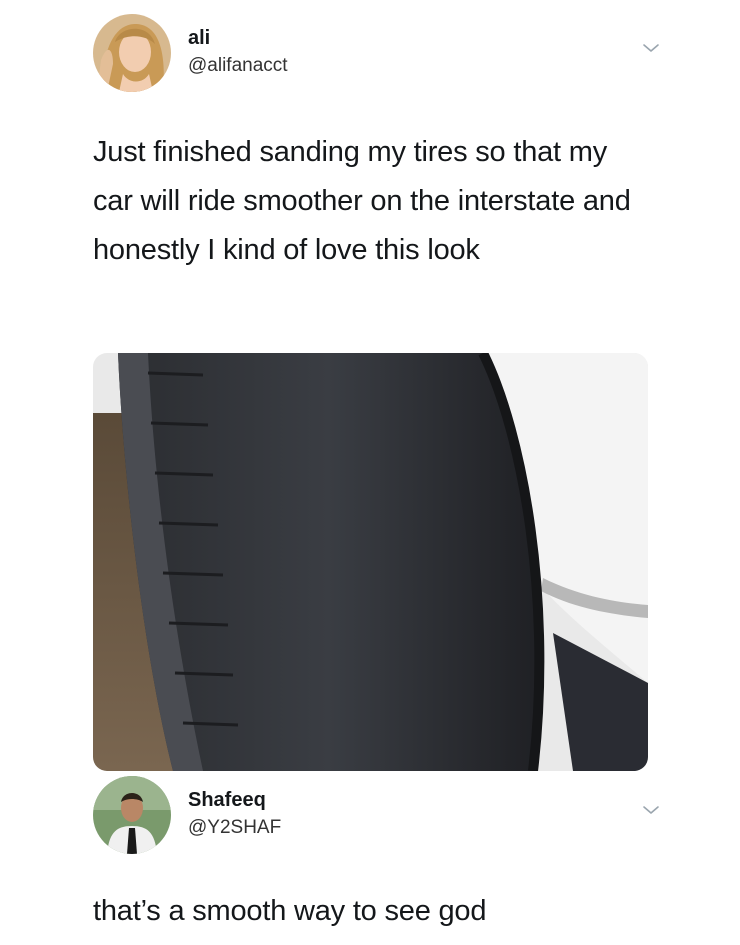  Describe the element at coordinates (378, 54) in the screenshot. I see `tweet-header: ali @alifanacct` at that location.